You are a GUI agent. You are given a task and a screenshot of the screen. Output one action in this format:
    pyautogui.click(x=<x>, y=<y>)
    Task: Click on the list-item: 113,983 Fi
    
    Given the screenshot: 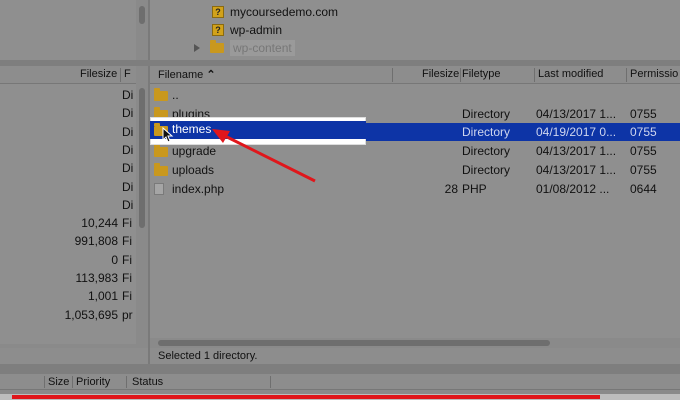 What is the action you would take?
    pyautogui.click(x=68, y=278)
    